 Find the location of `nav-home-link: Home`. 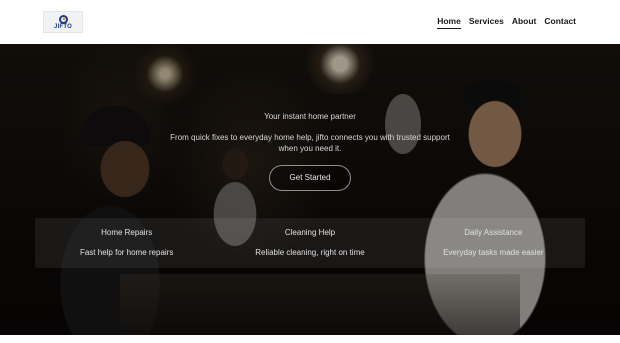

nav-home-link: Home is located at coordinates (449, 22).